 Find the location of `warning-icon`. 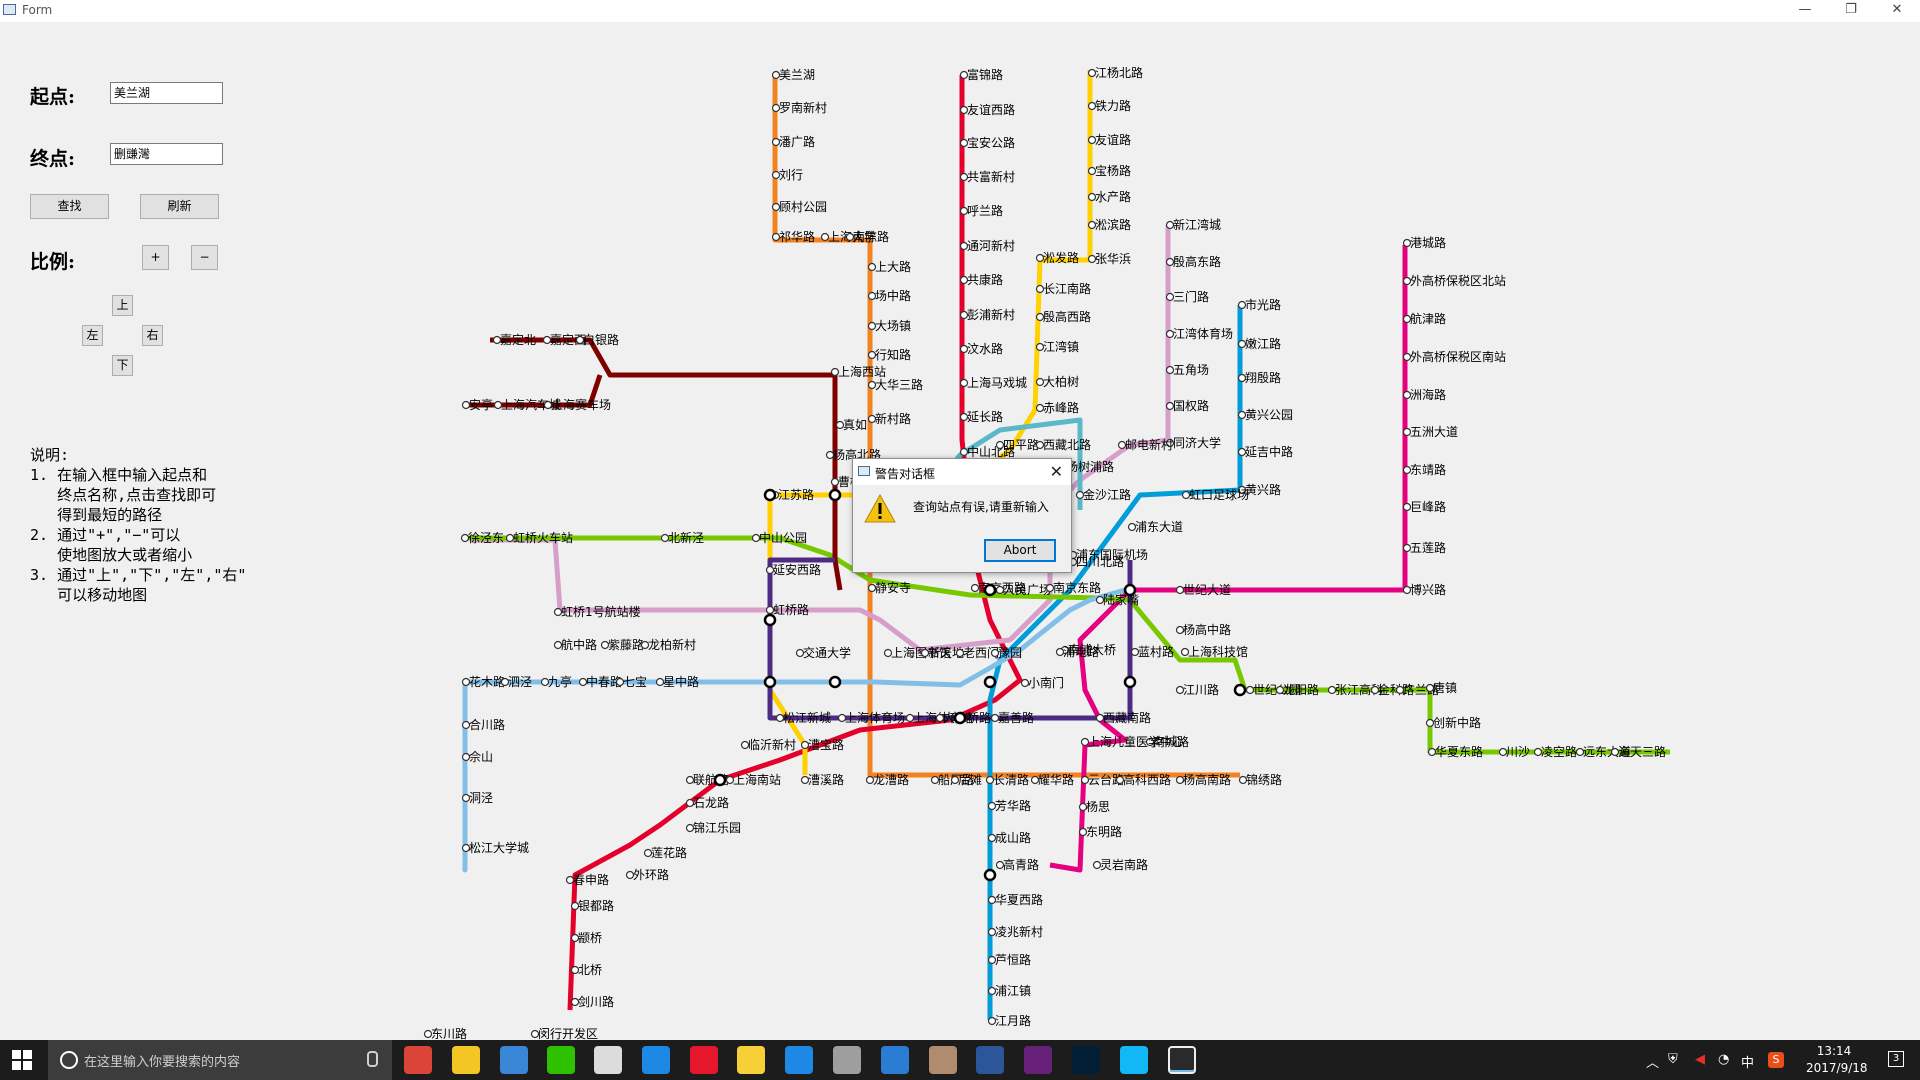

warning-icon is located at coordinates (880, 508).